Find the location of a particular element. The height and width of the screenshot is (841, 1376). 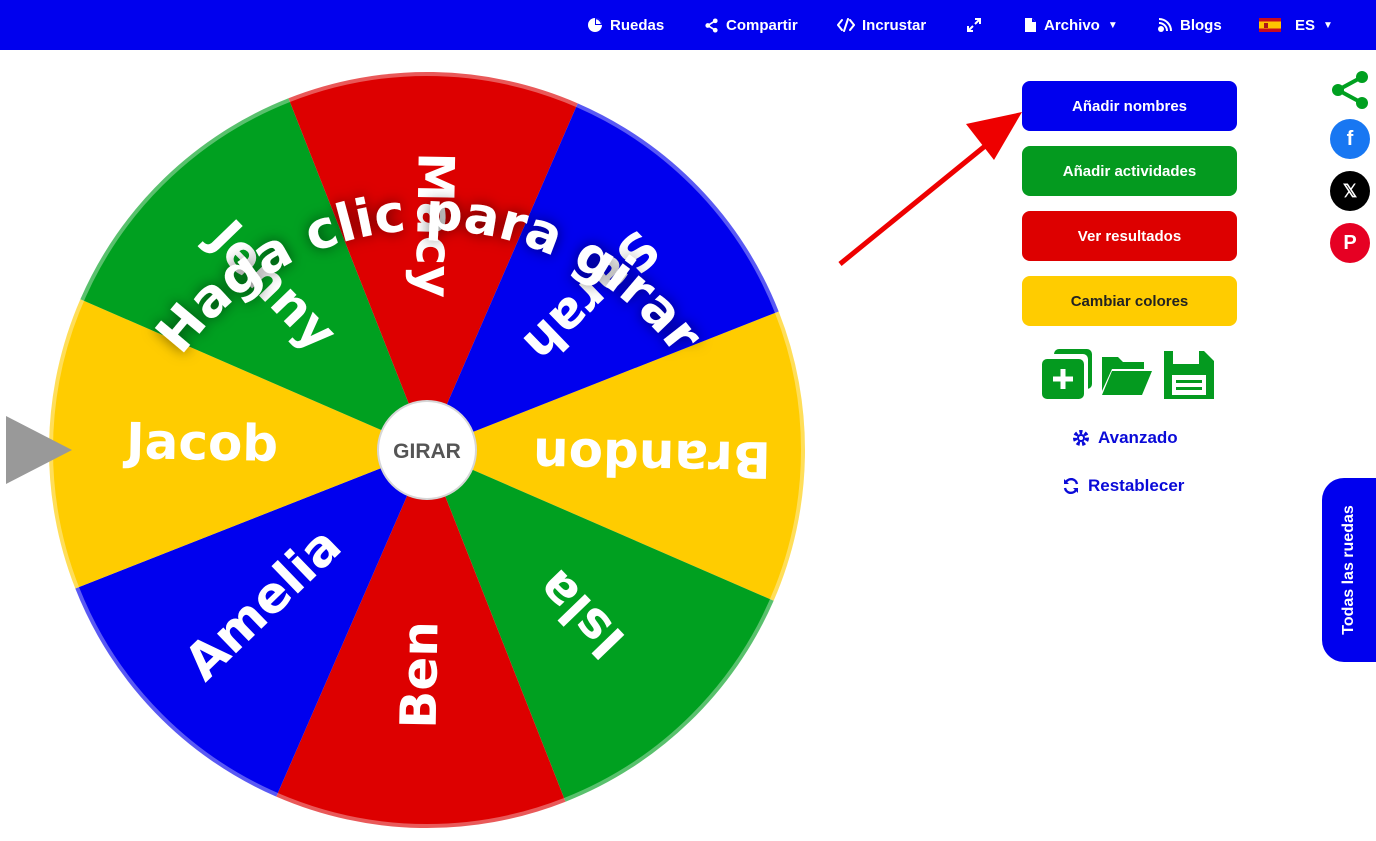

view-results-button: Ver resultados is located at coordinates (1129, 236).